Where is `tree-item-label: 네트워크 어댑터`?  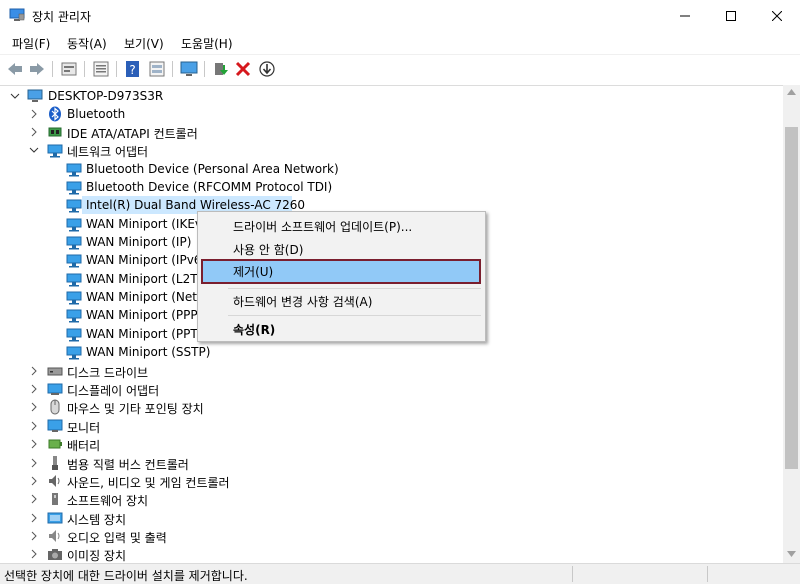 tree-item-label: 네트워크 어댑터 is located at coordinates (108, 152).